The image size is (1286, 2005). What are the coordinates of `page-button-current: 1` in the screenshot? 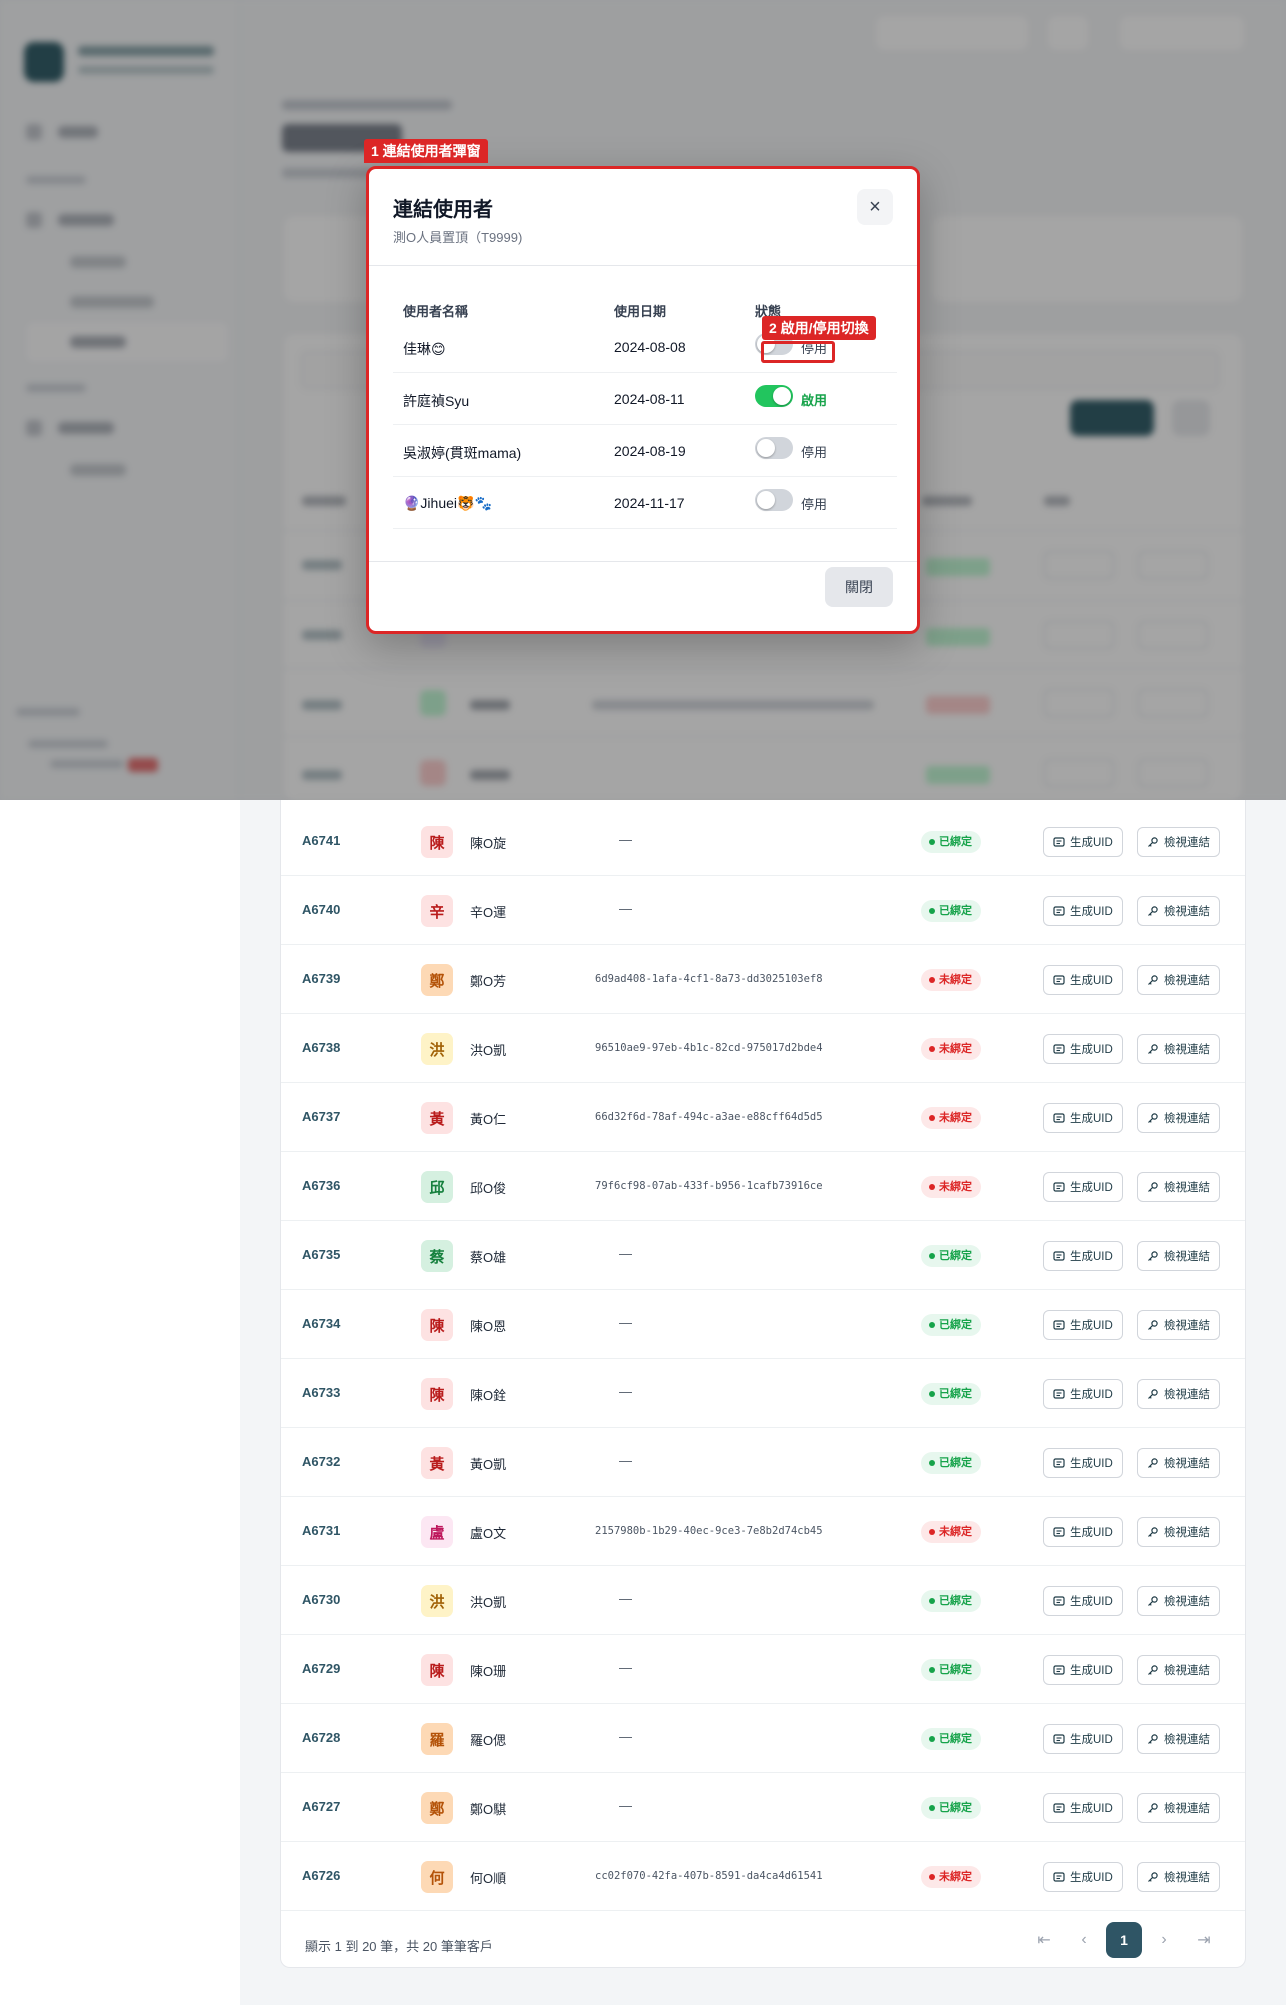 It's located at (1124, 1940).